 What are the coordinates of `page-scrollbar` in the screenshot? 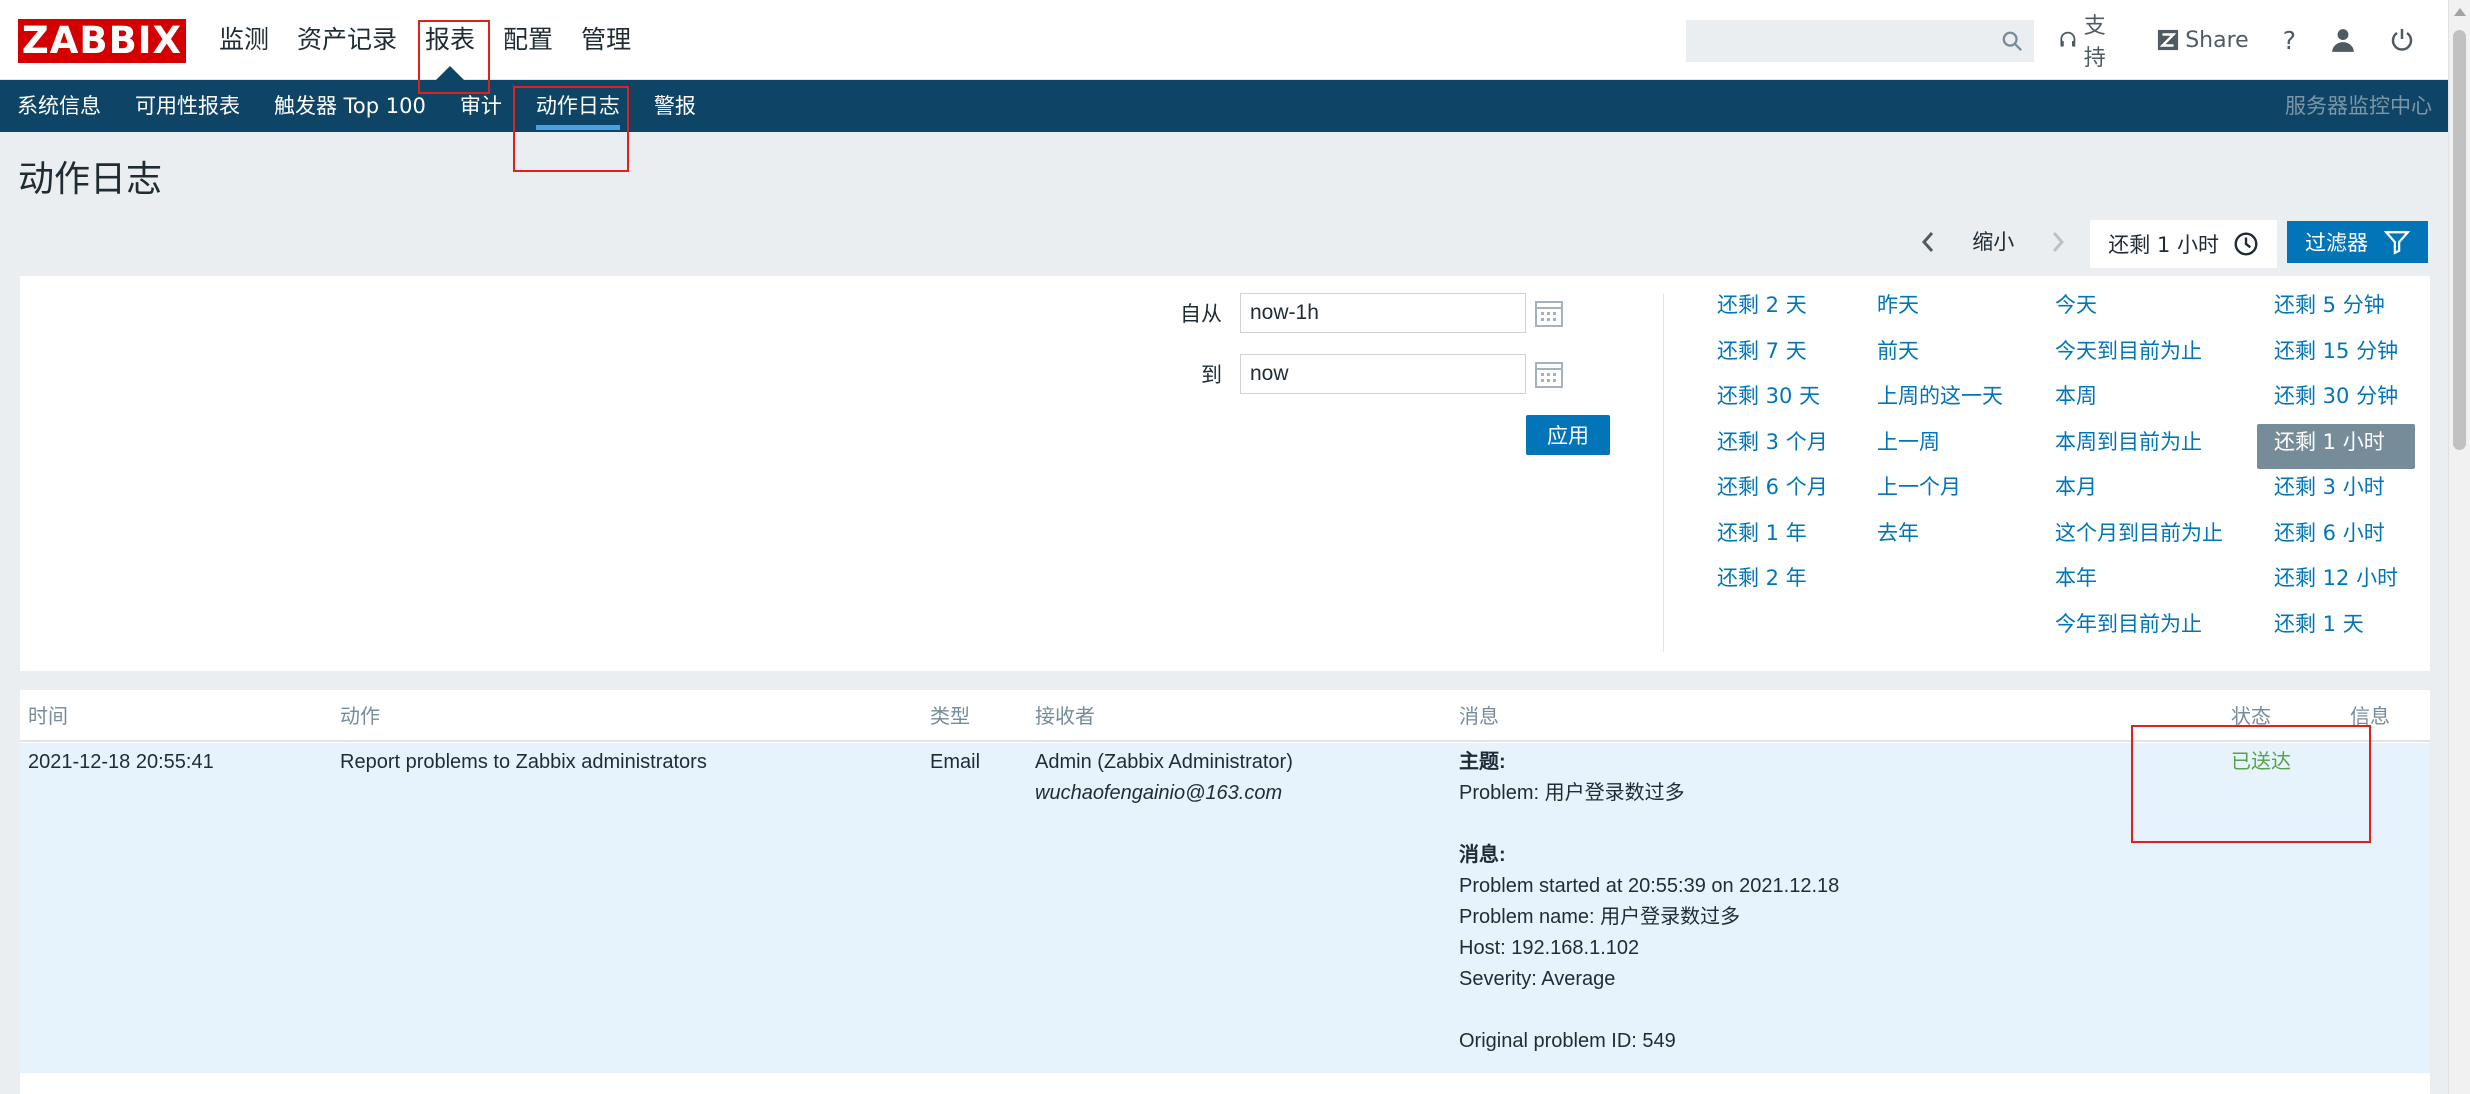 It's located at (2459, 547).